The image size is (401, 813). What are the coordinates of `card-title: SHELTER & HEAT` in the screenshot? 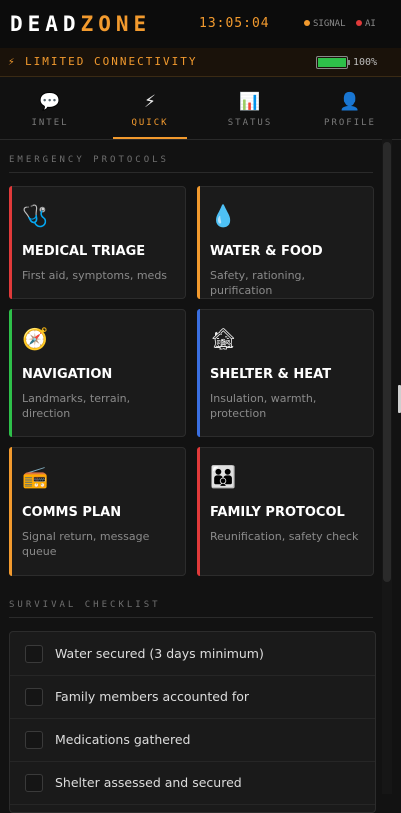 It's located at (271, 374).